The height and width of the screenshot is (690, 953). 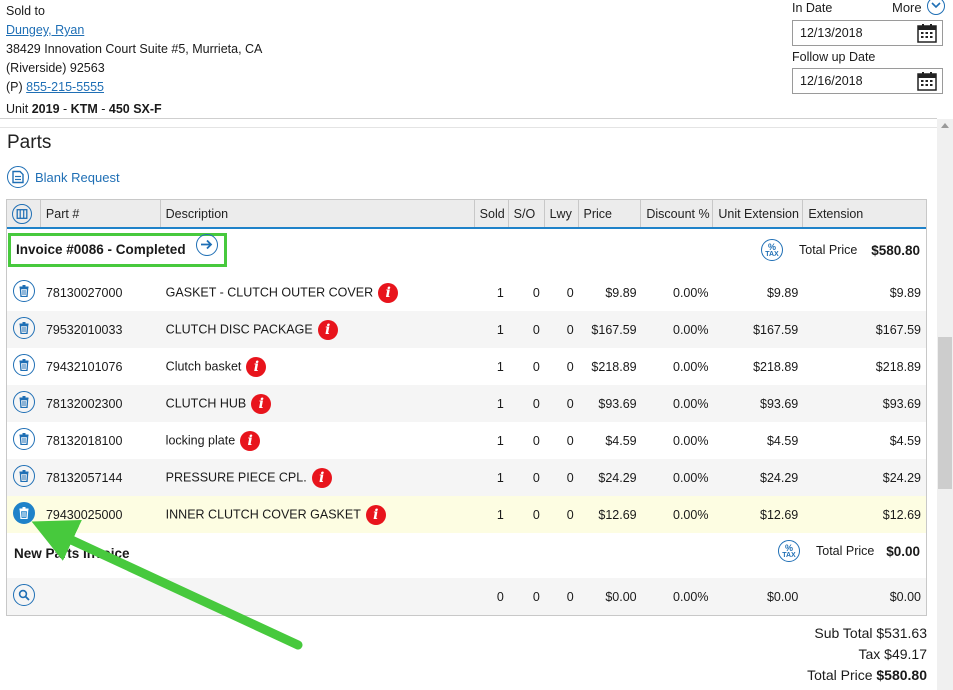 I want to click on column-header-price: Price, so click(x=610, y=213).